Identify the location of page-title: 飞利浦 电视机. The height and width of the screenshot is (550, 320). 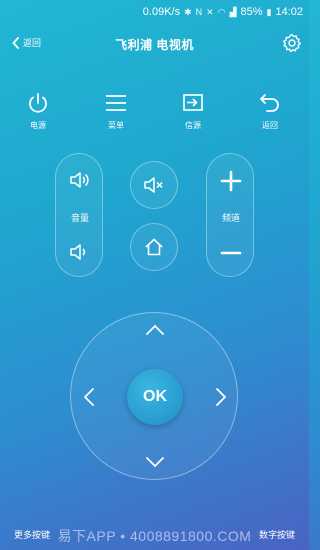
(154, 45).